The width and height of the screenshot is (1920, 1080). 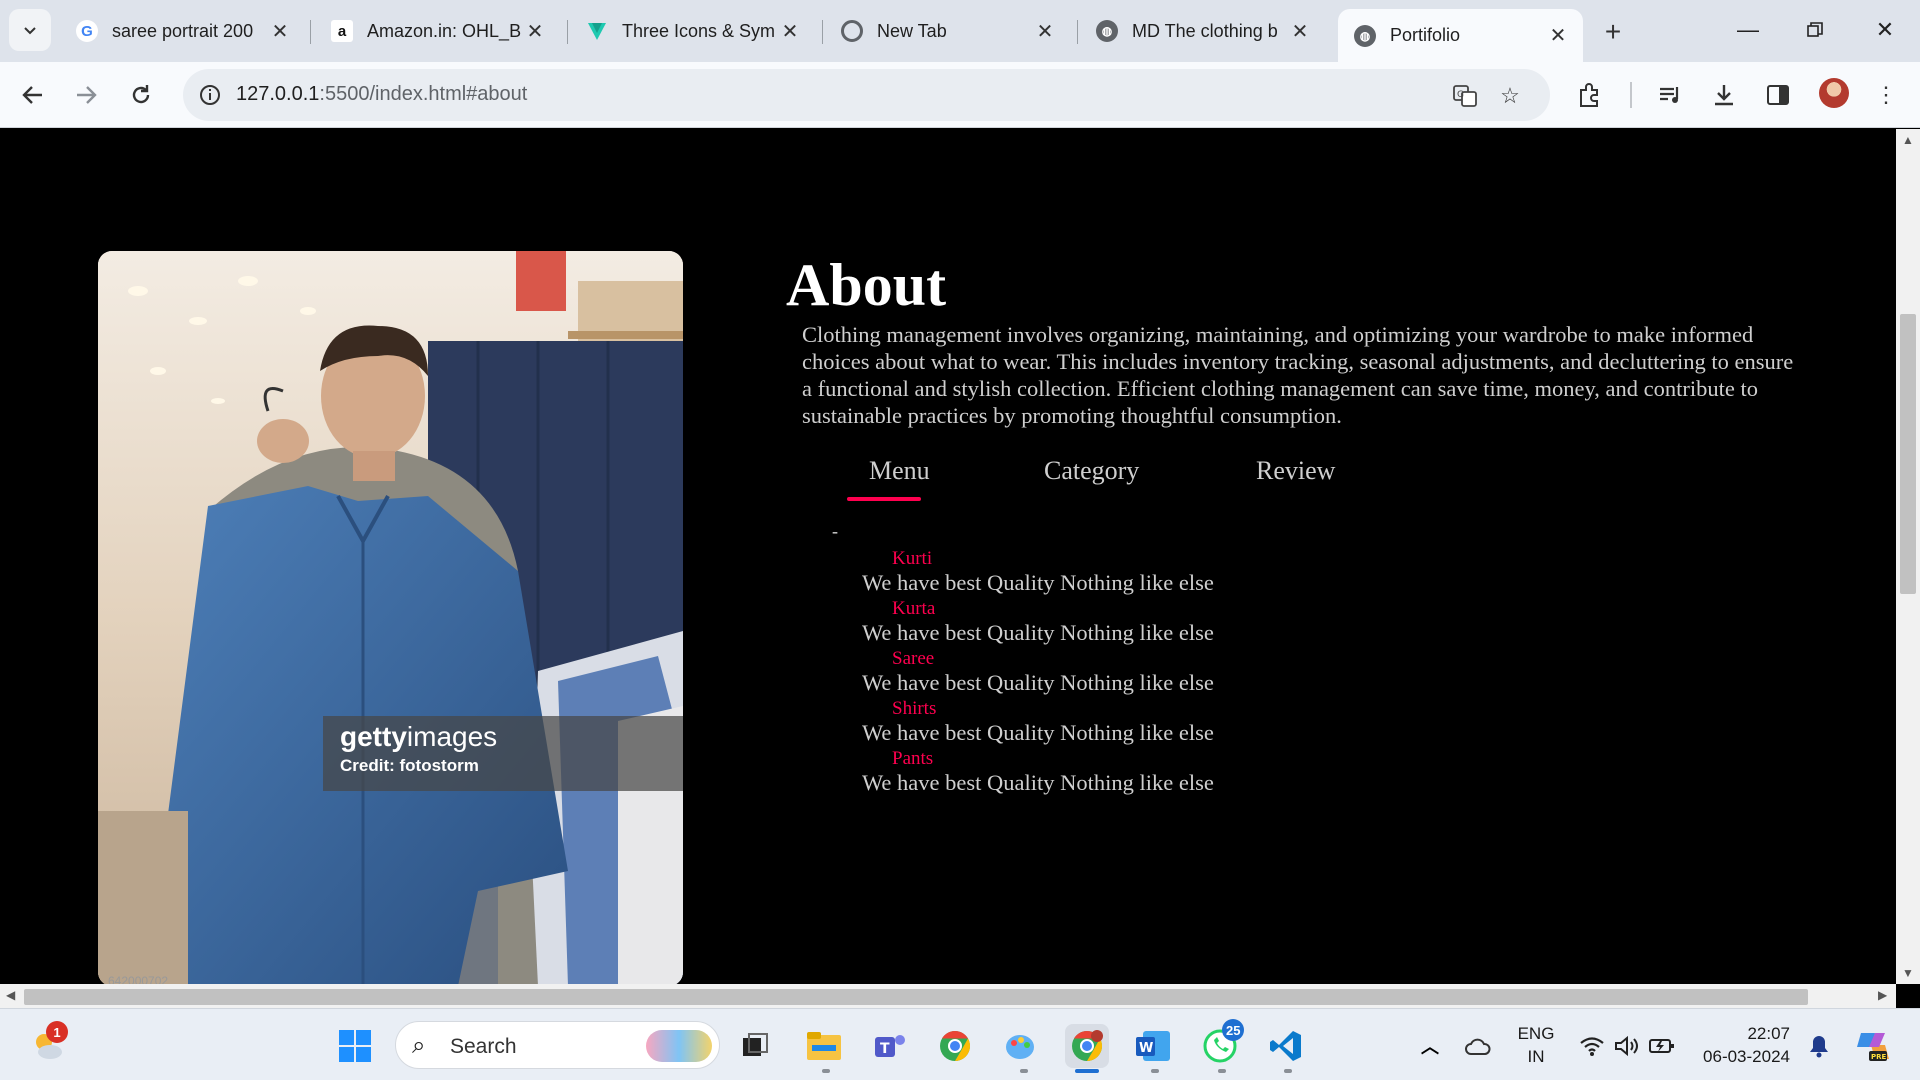 What do you see at coordinates (87, 31) in the screenshot?
I see `google-icon: G` at bounding box center [87, 31].